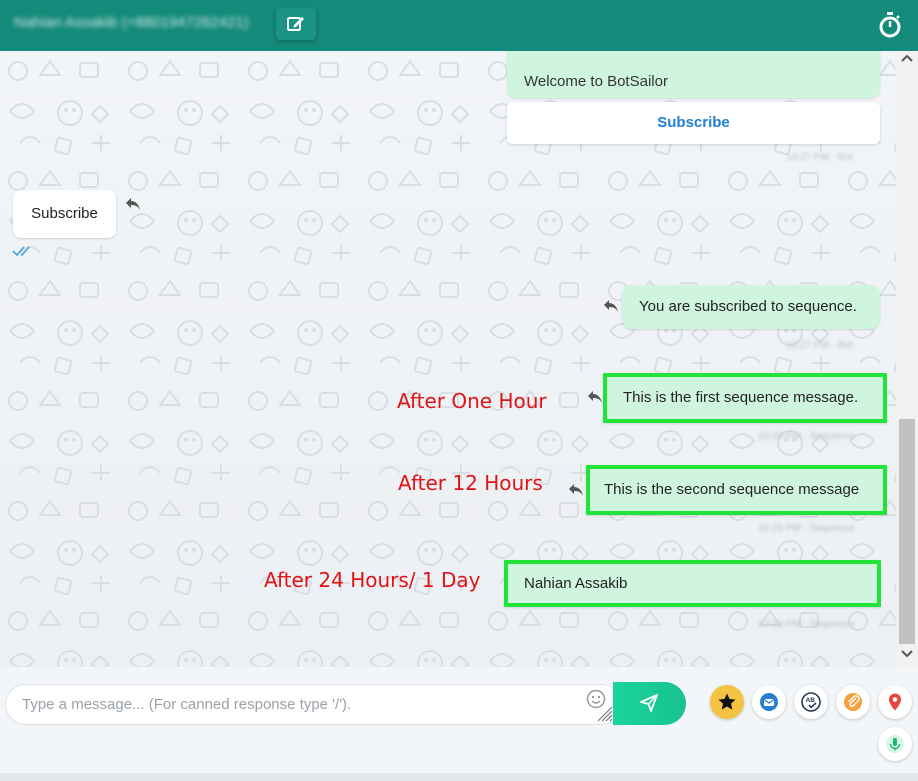  I want to click on svg-text: AB, so click(811, 700).